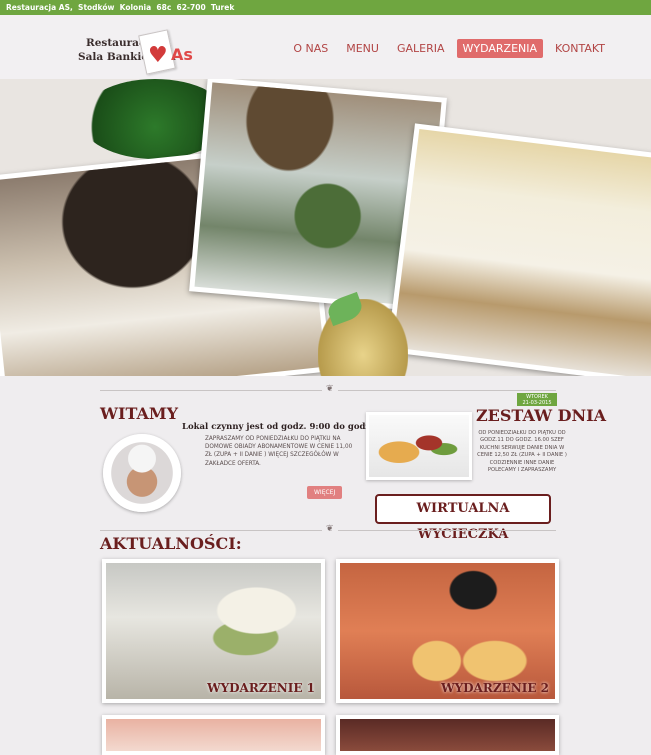 The height and width of the screenshot is (755, 651). Describe the element at coordinates (447, 631) in the screenshot. I see `news-card-2: WYDARZENIE 2` at that location.